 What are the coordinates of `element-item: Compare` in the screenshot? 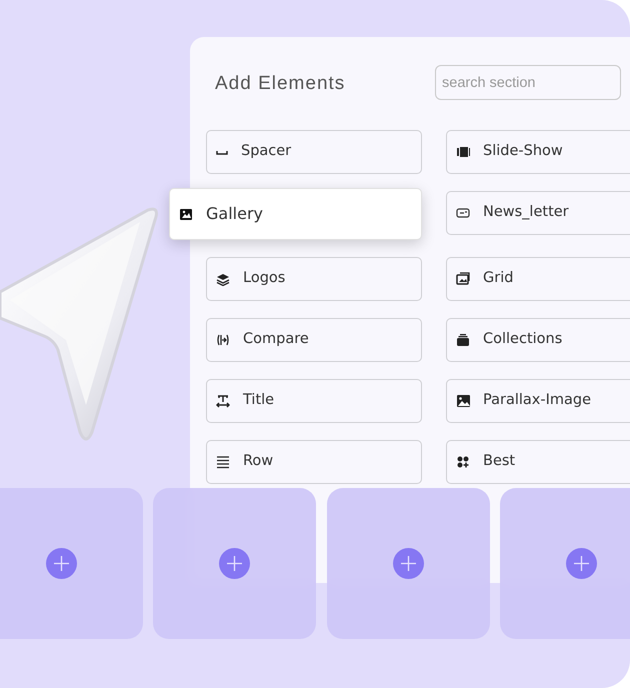 It's located at (314, 340).